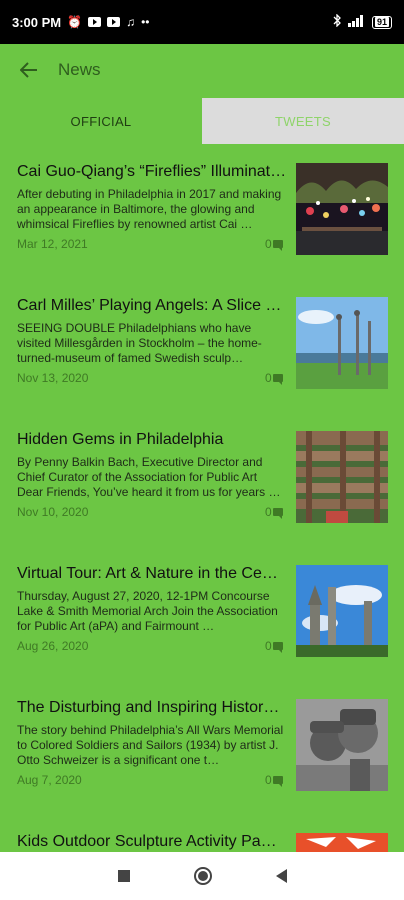  Describe the element at coordinates (337, 21) in the screenshot. I see `bluetooth-icon` at that location.